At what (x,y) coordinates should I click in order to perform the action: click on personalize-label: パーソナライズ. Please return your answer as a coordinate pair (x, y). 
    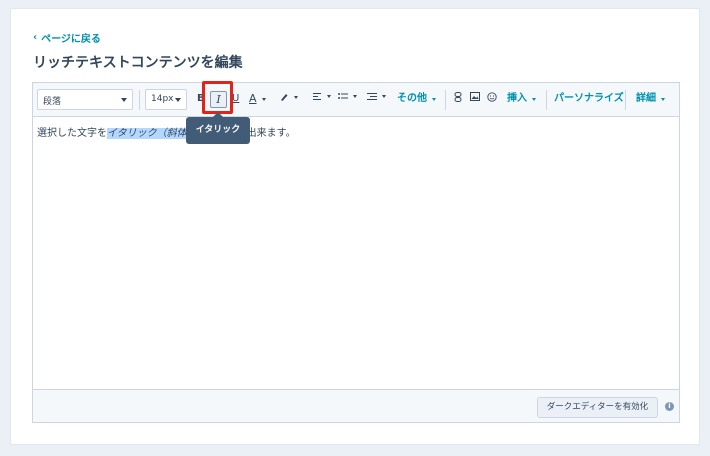
    Looking at the image, I should click on (589, 98).